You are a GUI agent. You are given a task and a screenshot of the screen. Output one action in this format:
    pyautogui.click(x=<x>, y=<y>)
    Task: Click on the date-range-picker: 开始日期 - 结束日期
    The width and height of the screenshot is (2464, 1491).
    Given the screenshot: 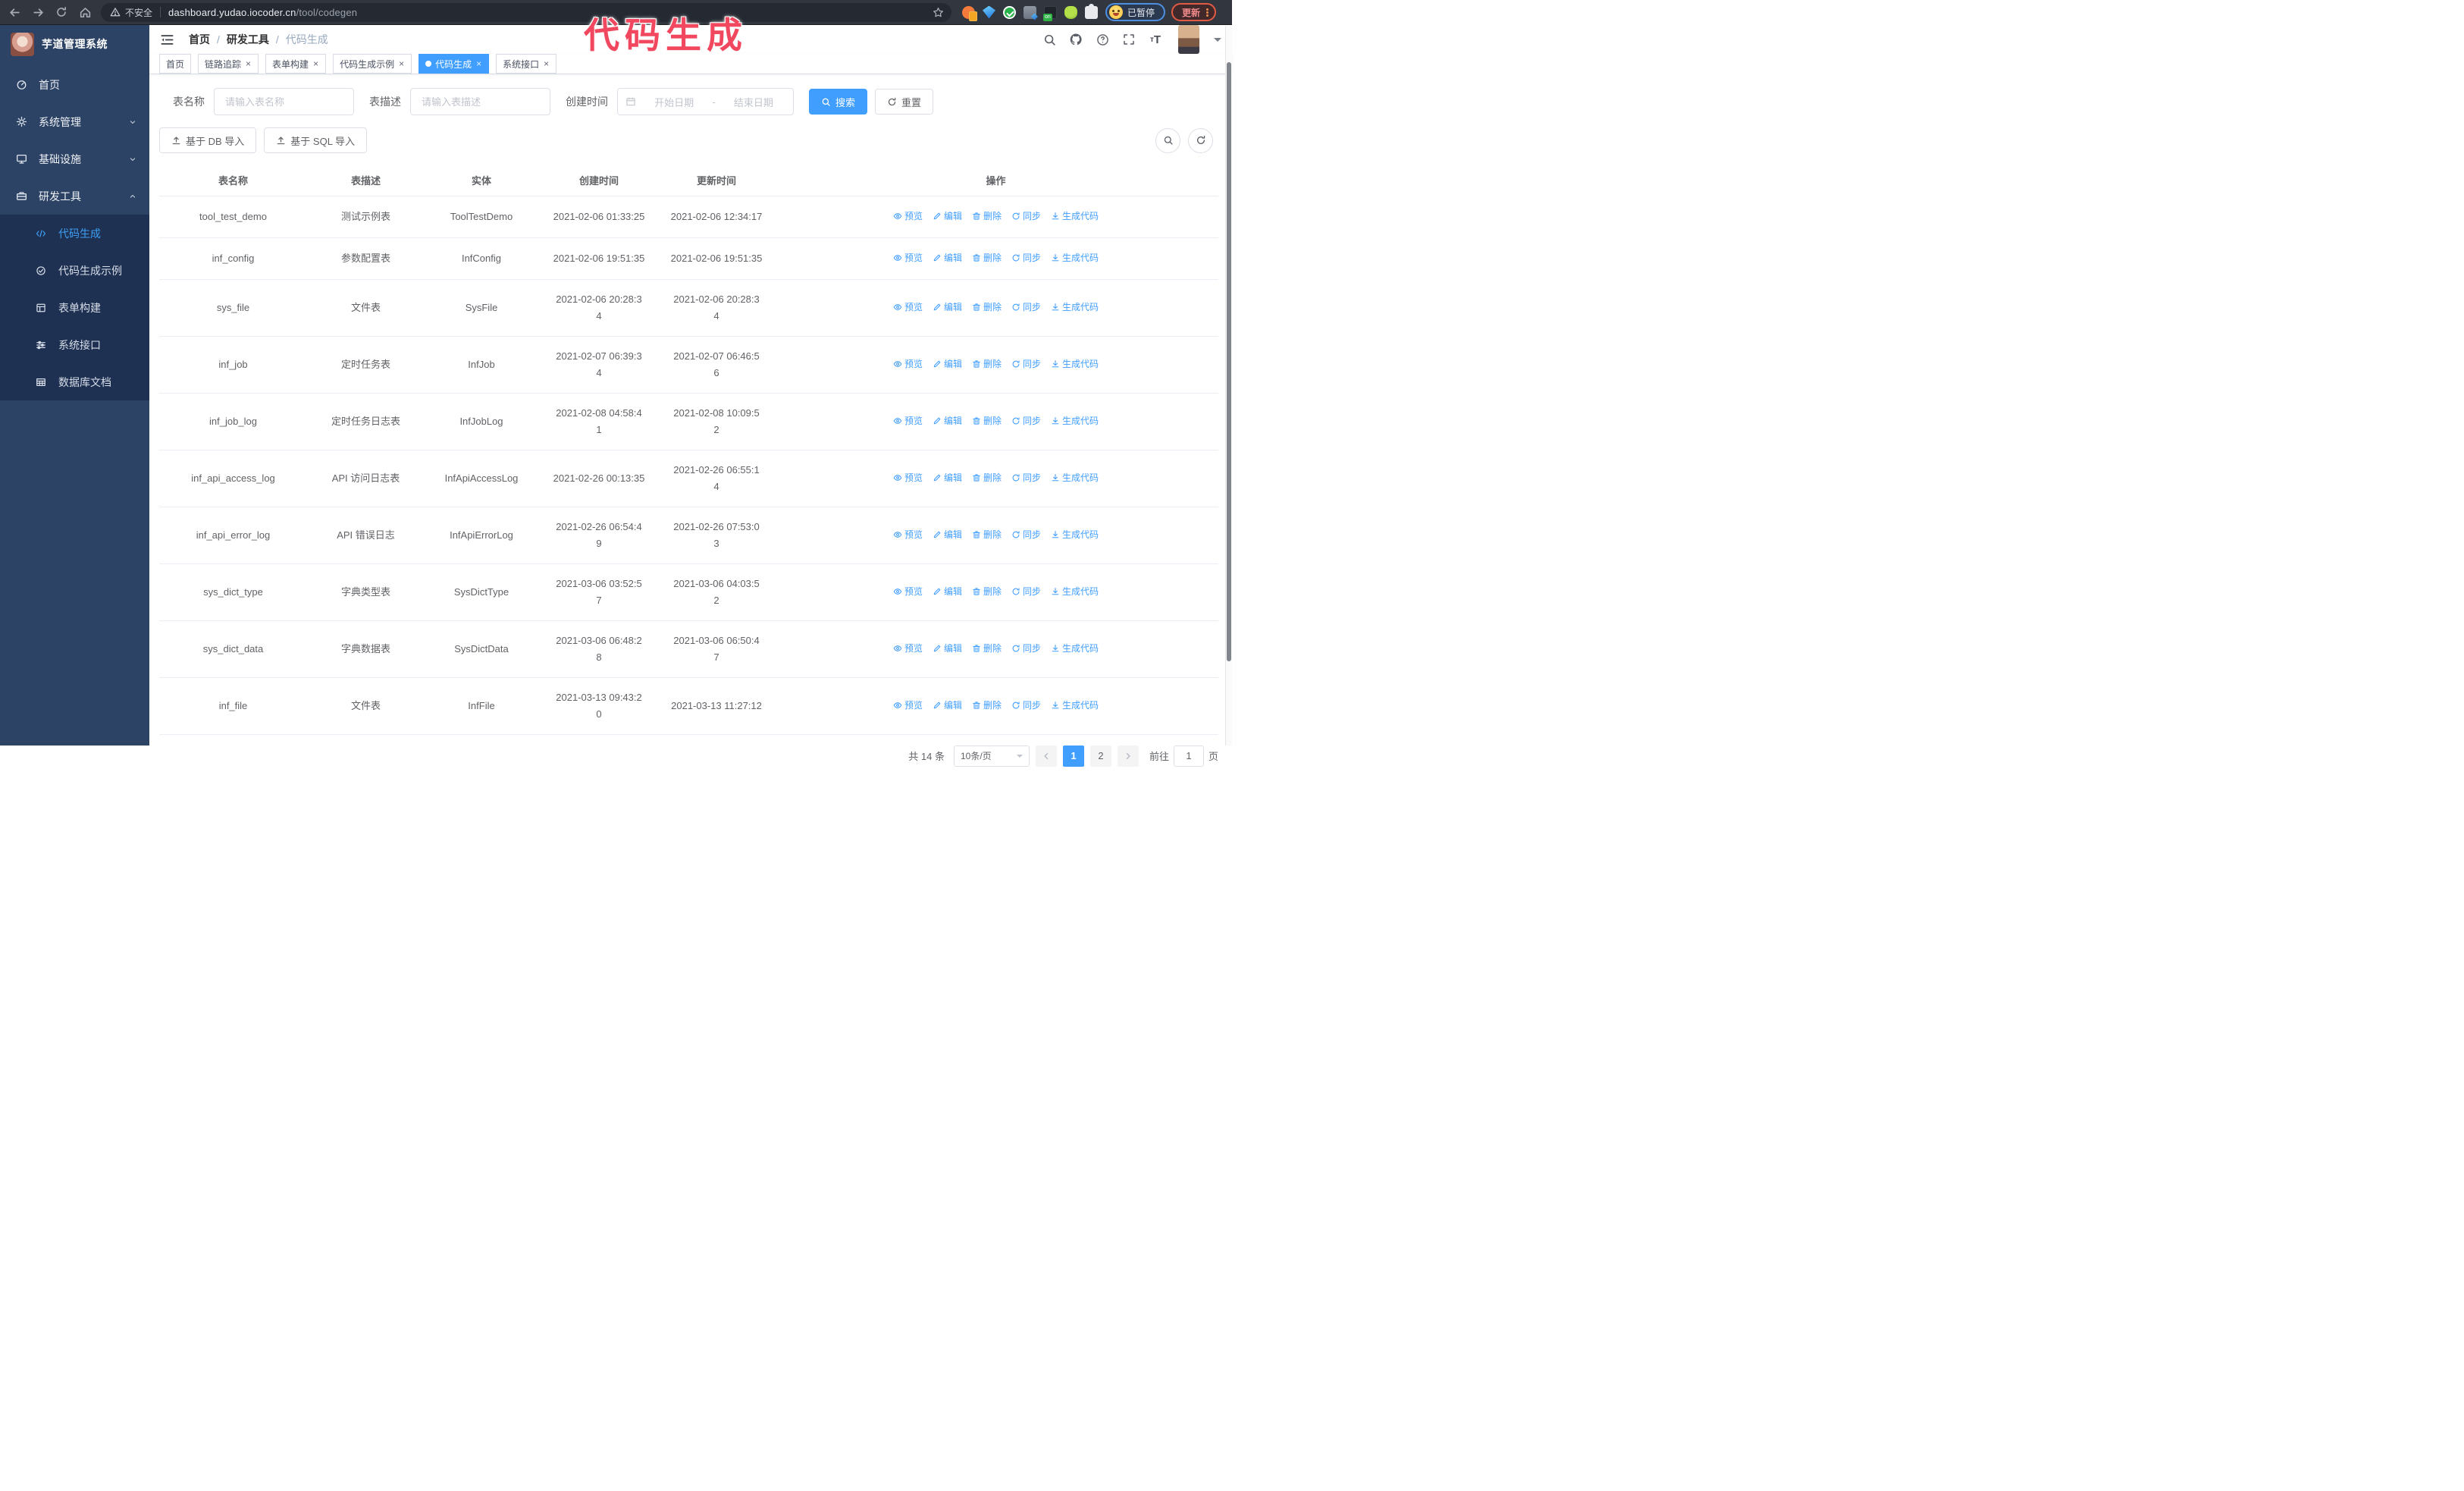 What is the action you would take?
    pyautogui.click(x=705, y=101)
    